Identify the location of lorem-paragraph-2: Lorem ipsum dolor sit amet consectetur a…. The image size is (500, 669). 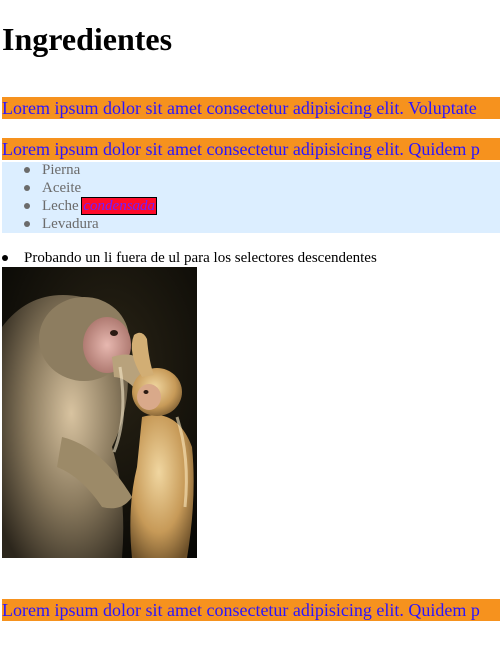
(251, 149).